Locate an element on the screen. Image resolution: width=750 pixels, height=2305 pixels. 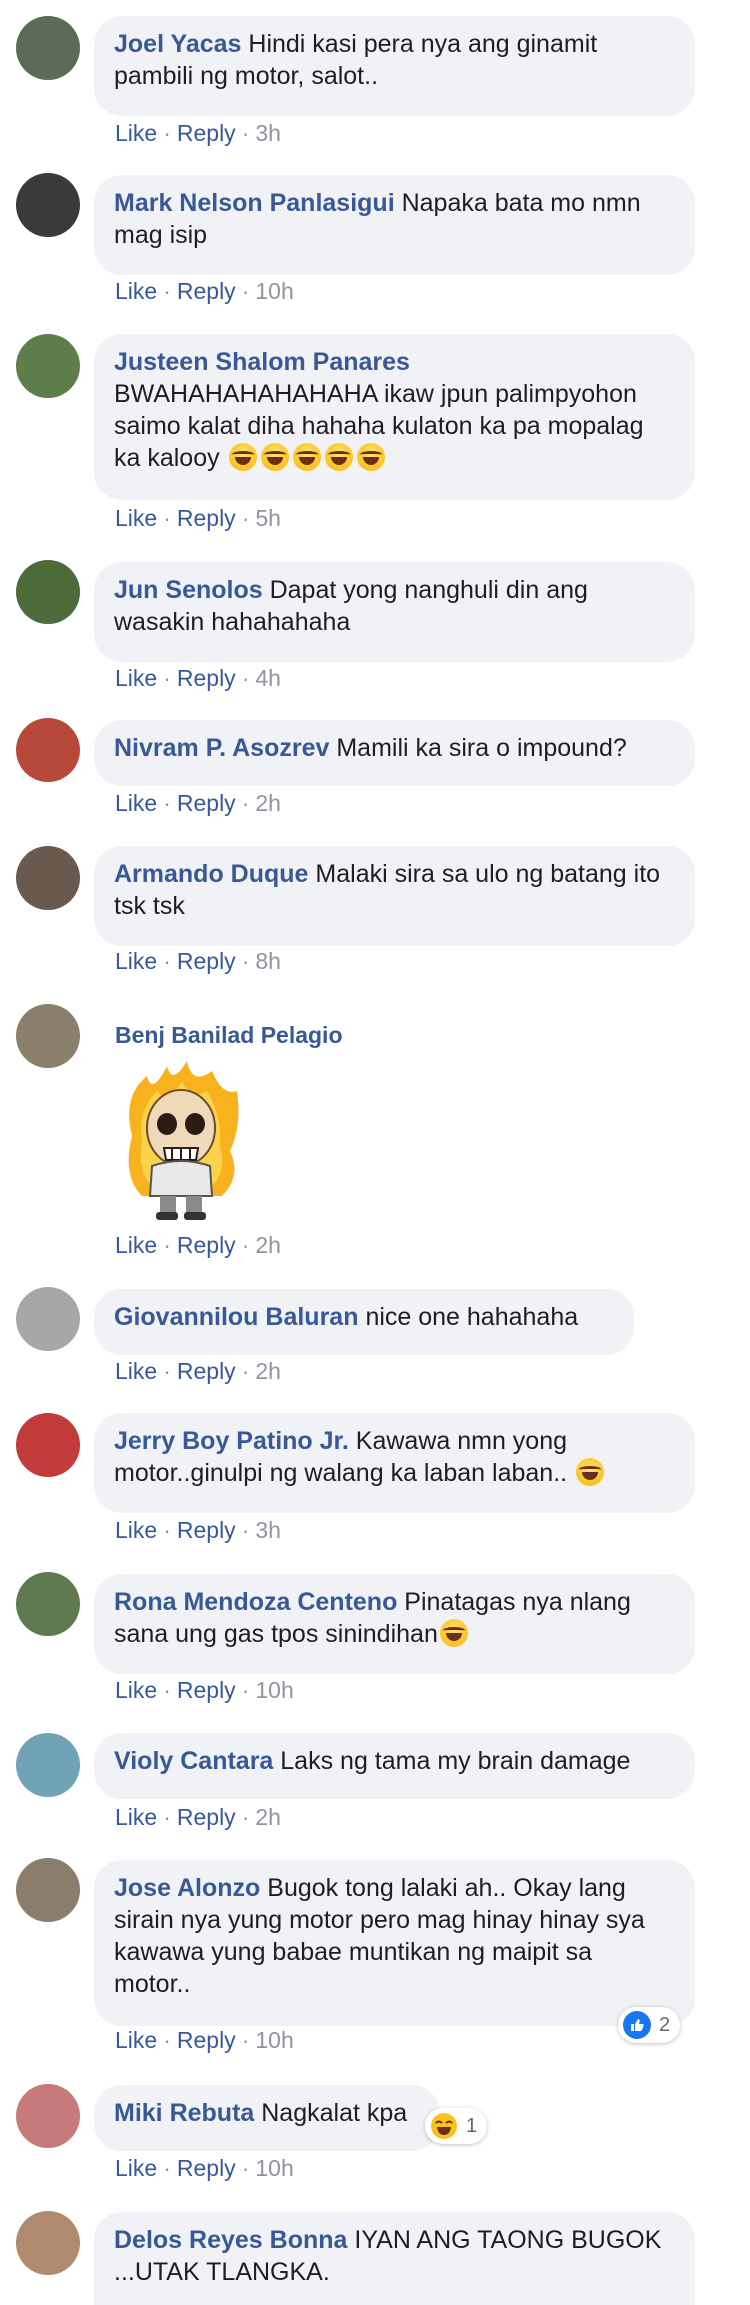
timestamp: 5h is located at coordinates (268, 518).